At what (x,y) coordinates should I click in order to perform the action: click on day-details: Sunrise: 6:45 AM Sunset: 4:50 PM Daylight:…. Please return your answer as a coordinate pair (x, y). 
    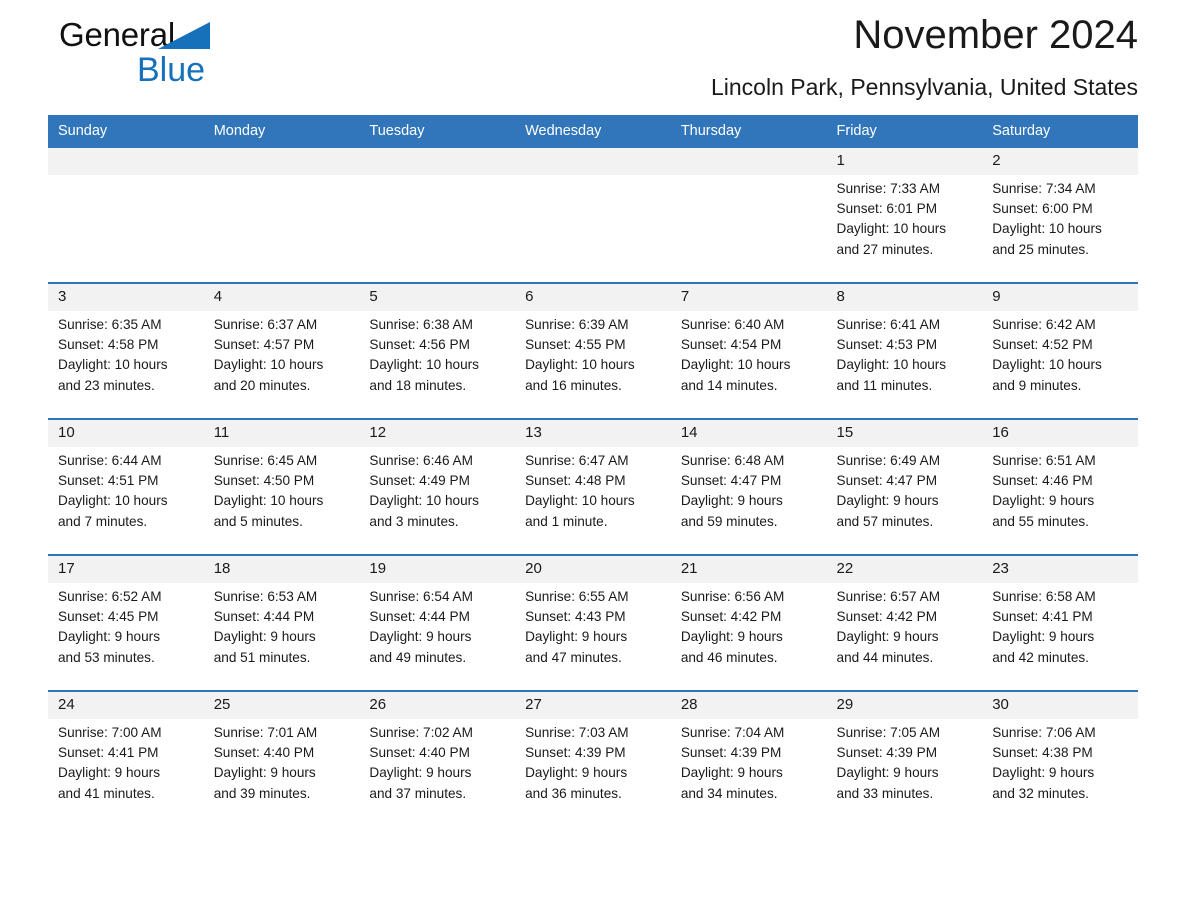
    Looking at the image, I should click on (282, 489).